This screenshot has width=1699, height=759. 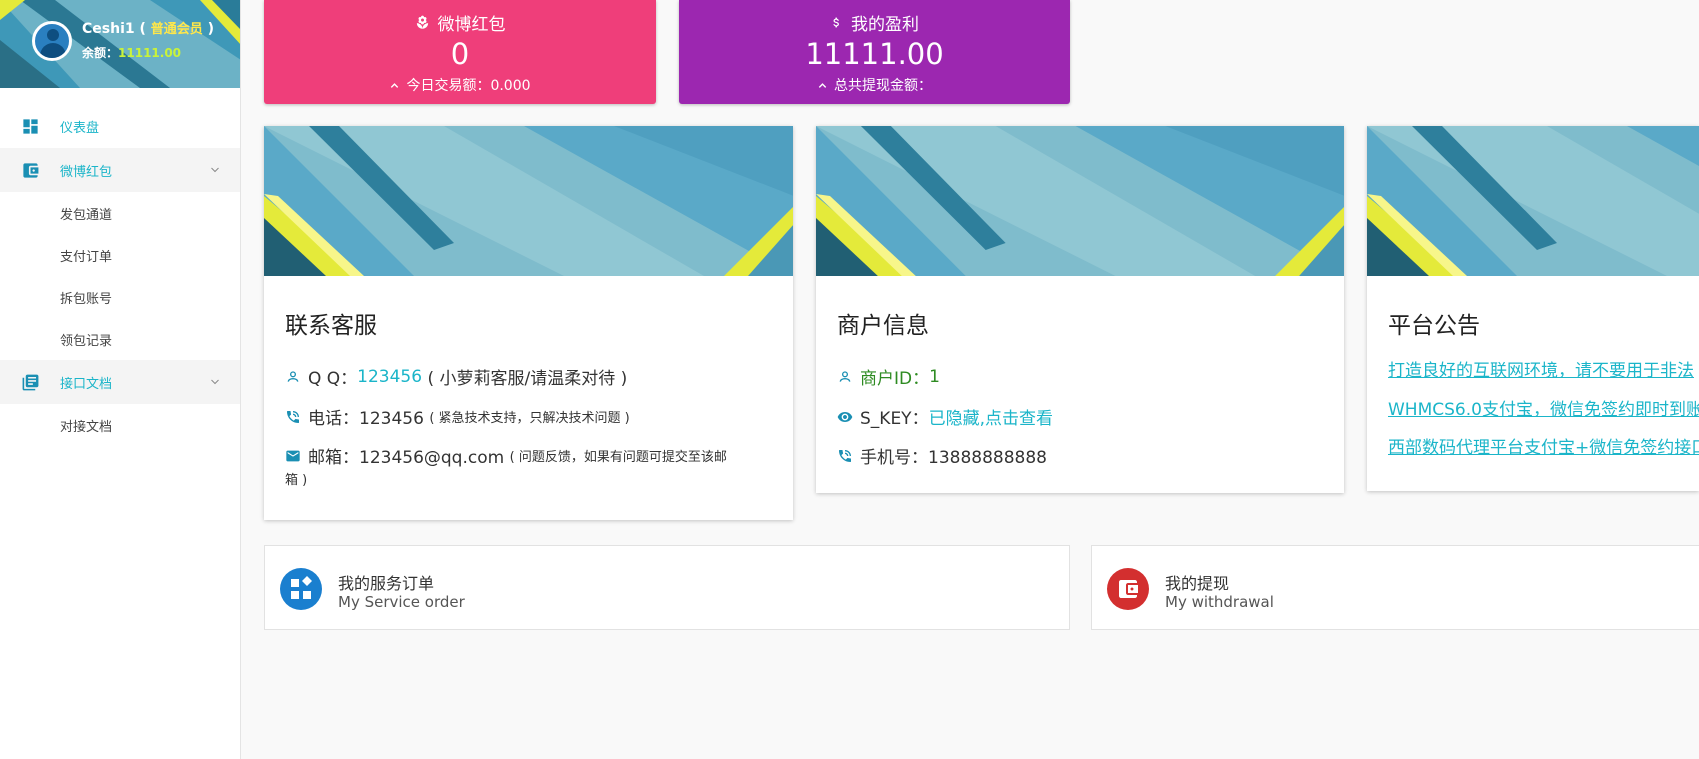 I want to click on box-subtitle: My withdrawal, so click(x=1219, y=602).